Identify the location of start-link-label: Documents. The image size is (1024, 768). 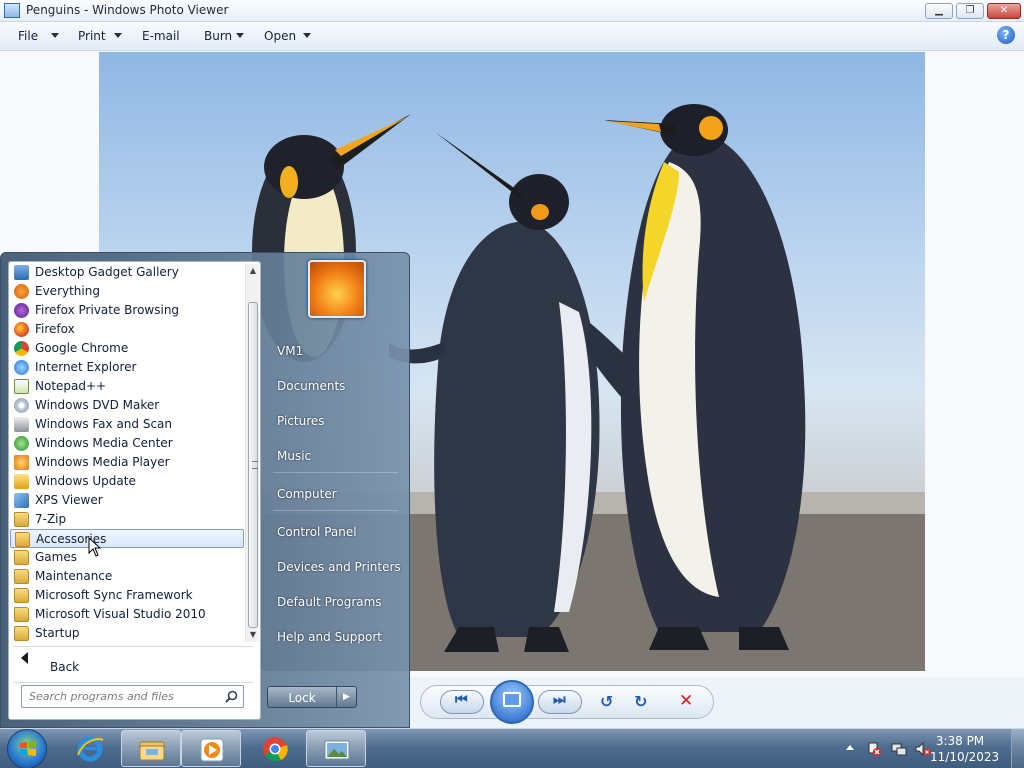
(311, 386).